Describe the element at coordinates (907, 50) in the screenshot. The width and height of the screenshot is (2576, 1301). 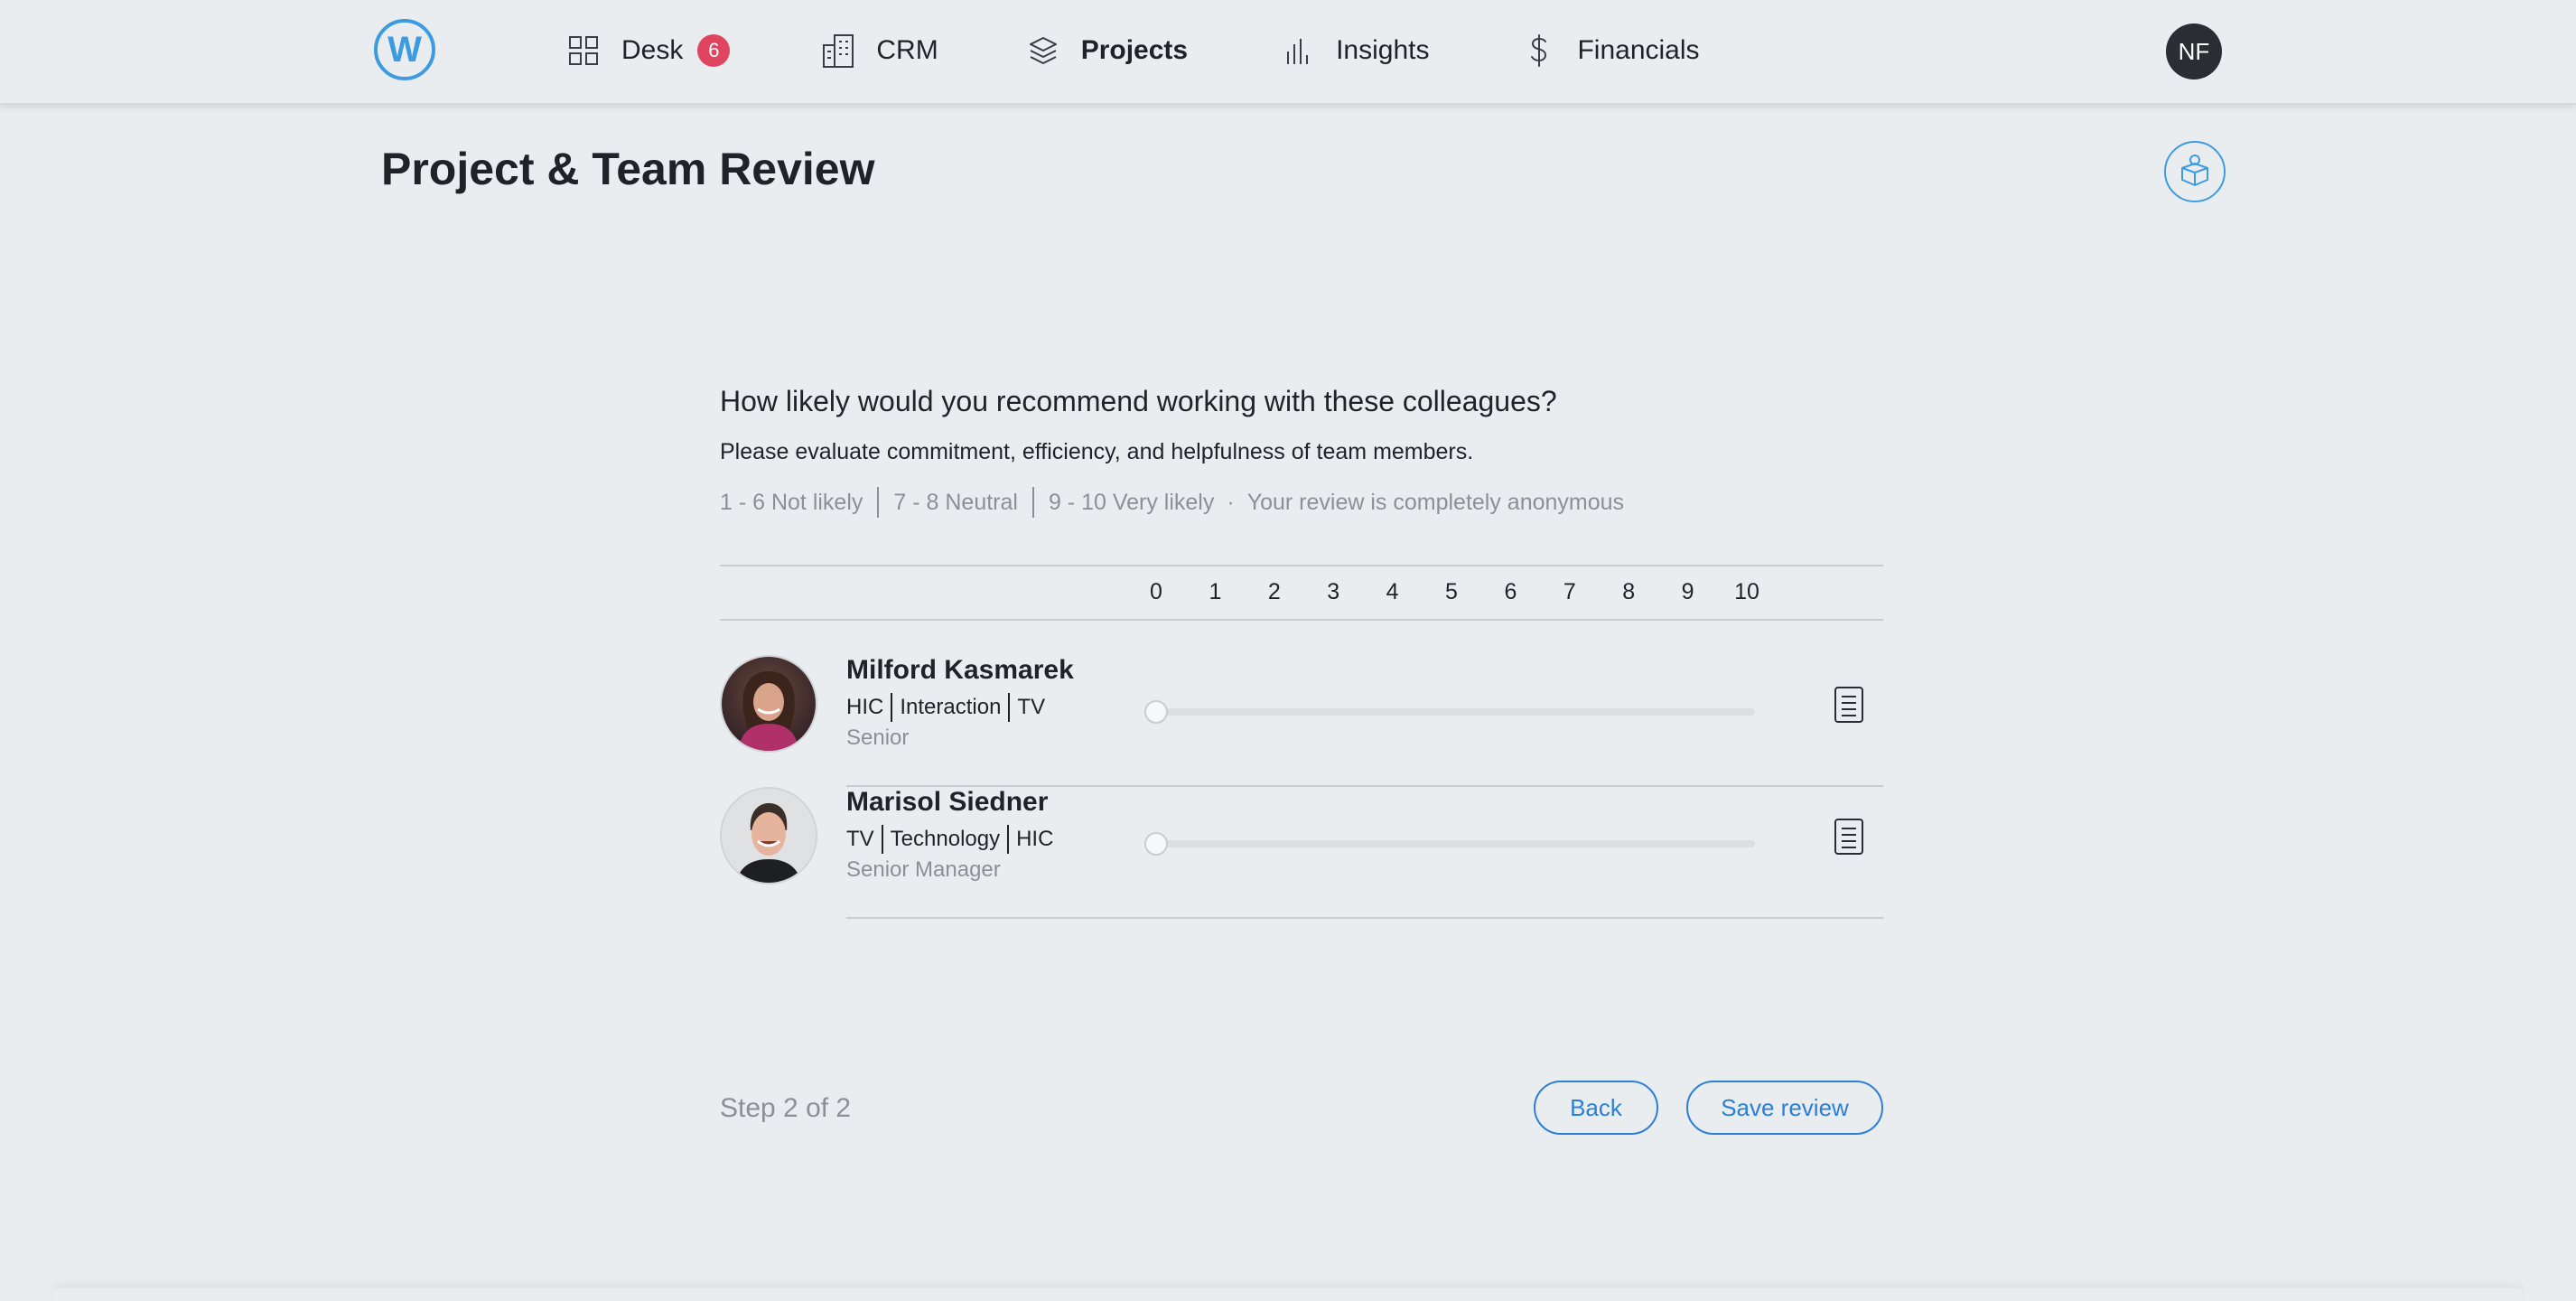
I see `nav-label-crm: CRM` at that location.